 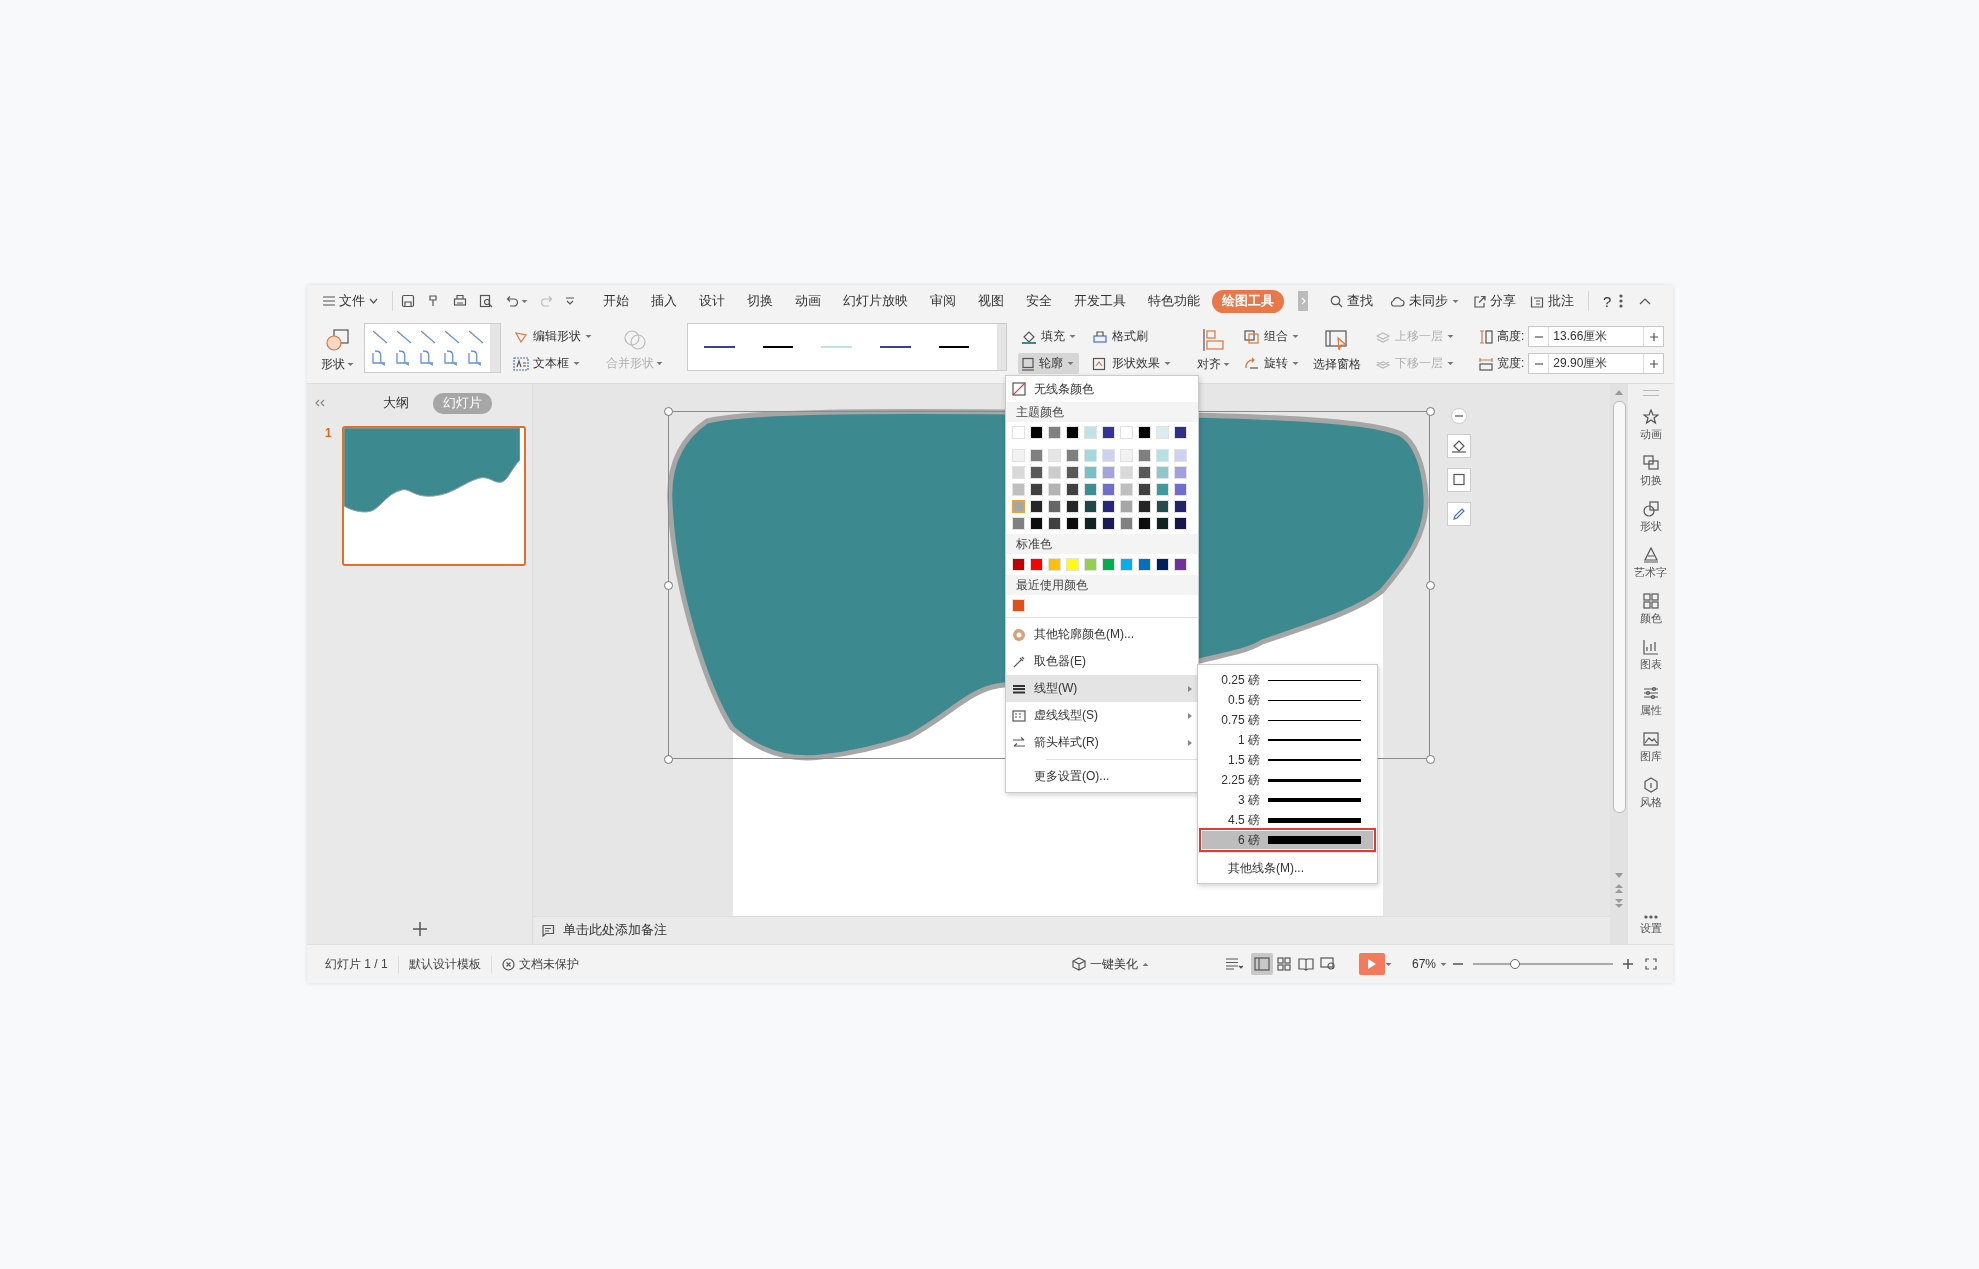 What do you see at coordinates (511, 301) in the screenshot?
I see `undo-icon` at bounding box center [511, 301].